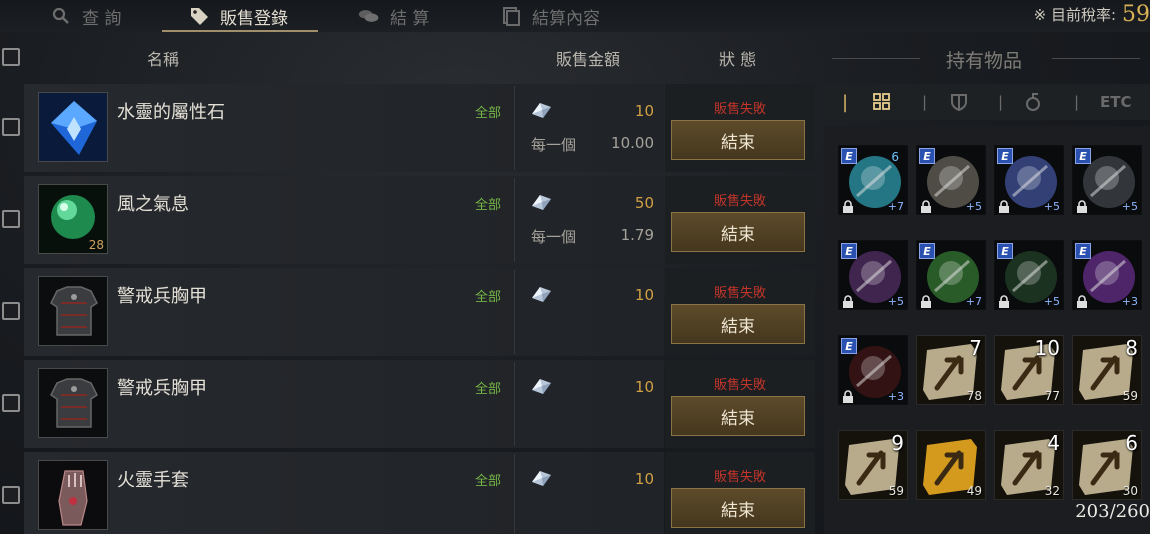 The image size is (1150, 534). What do you see at coordinates (85, 16) in the screenshot?
I see `tab-search: 查 詢` at bounding box center [85, 16].